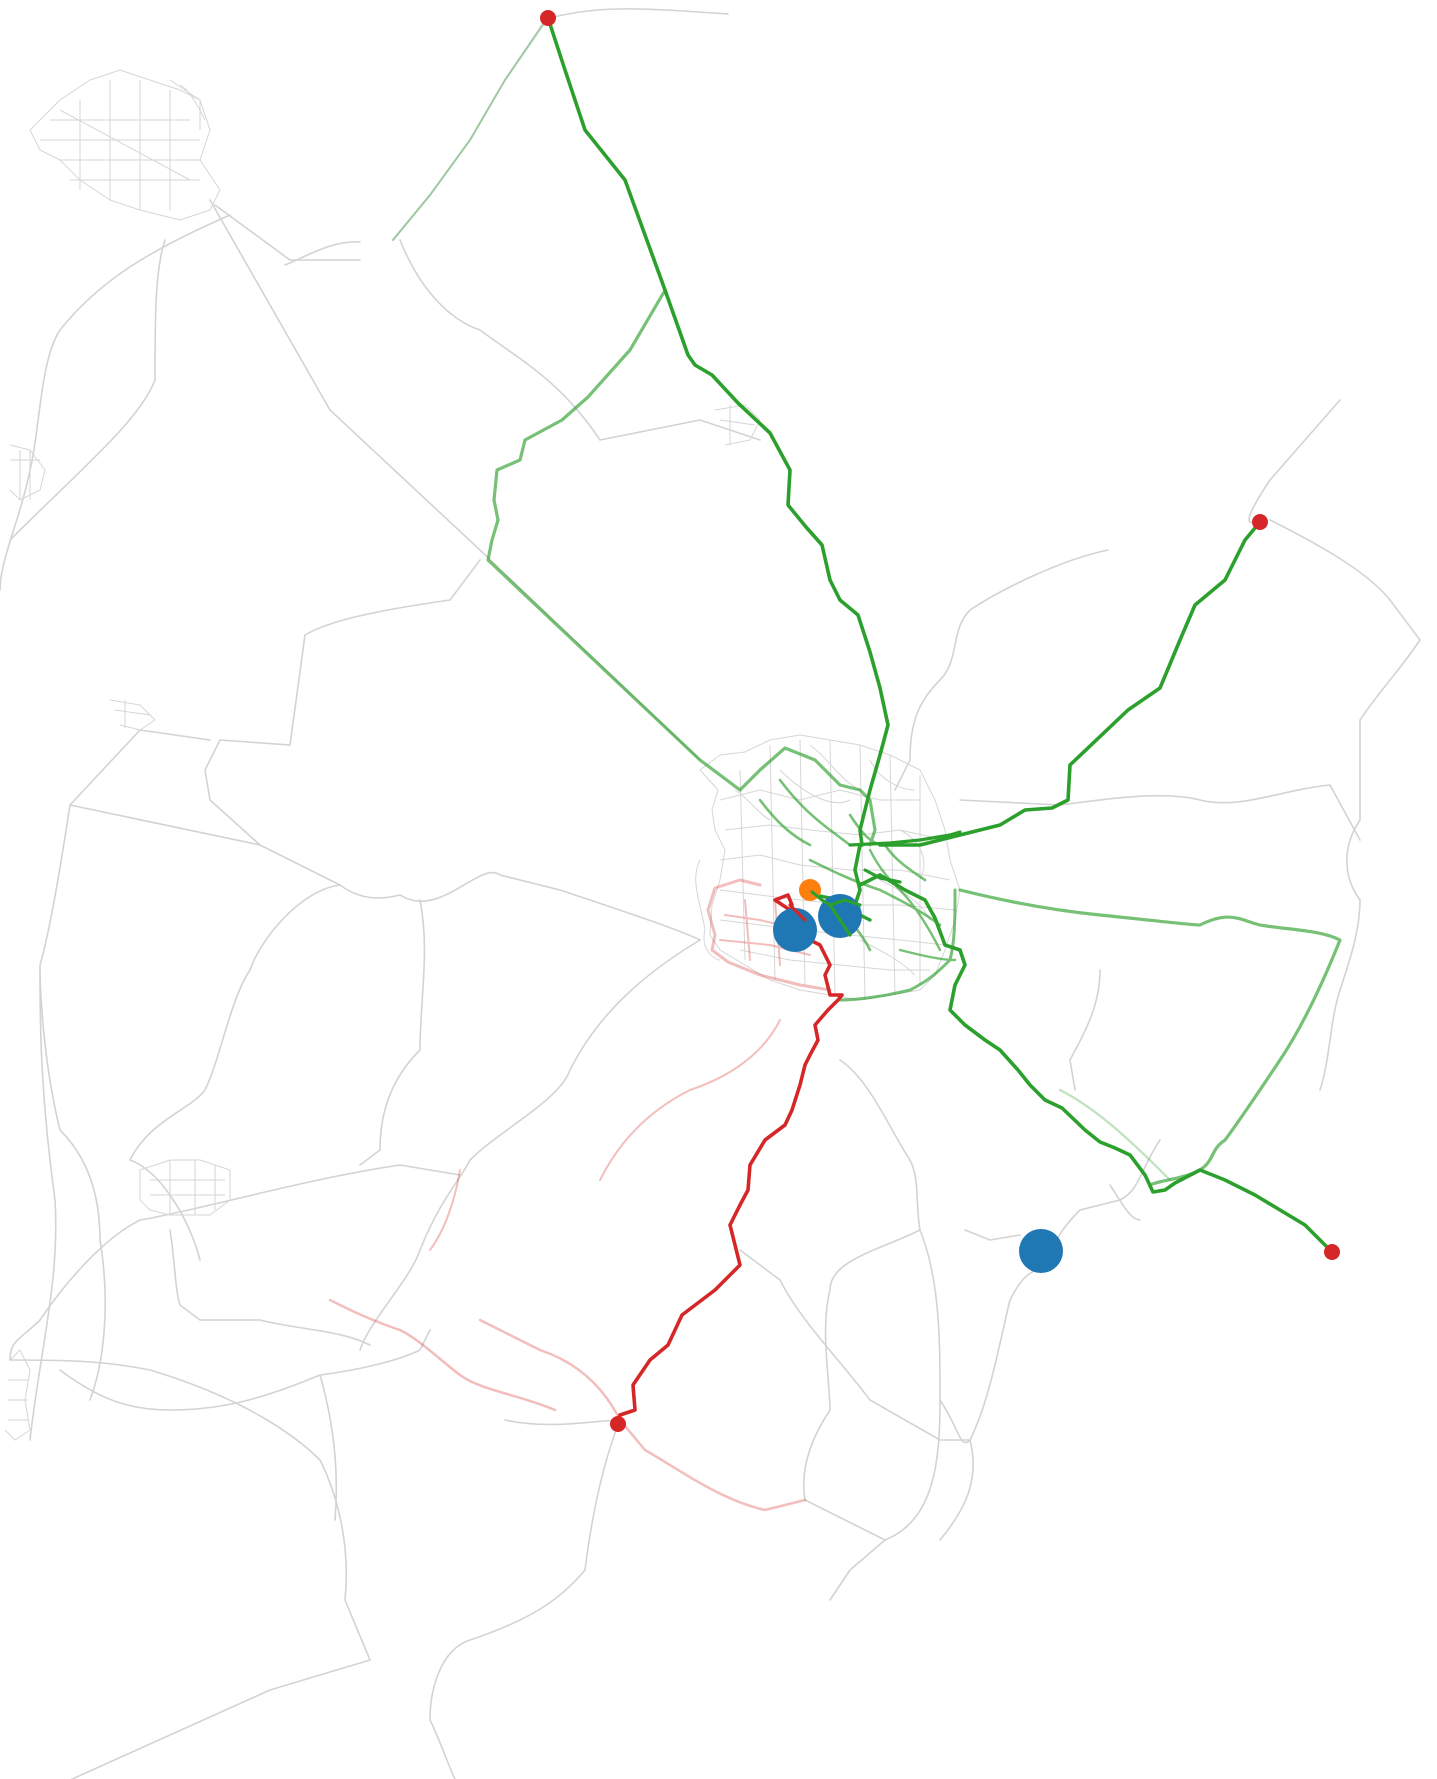 Image resolution: width=1437 pixels, height=1779 pixels. What do you see at coordinates (795, 930) in the screenshot?
I see `facility-marker-central-west` at bounding box center [795, 930].